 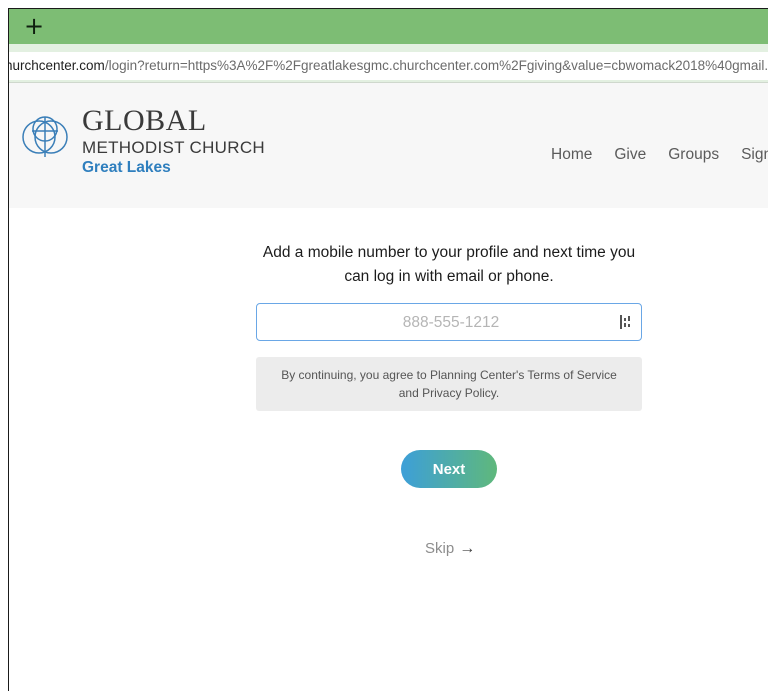 I want to click on skip-label: Skip, so click(x=440, y=548).